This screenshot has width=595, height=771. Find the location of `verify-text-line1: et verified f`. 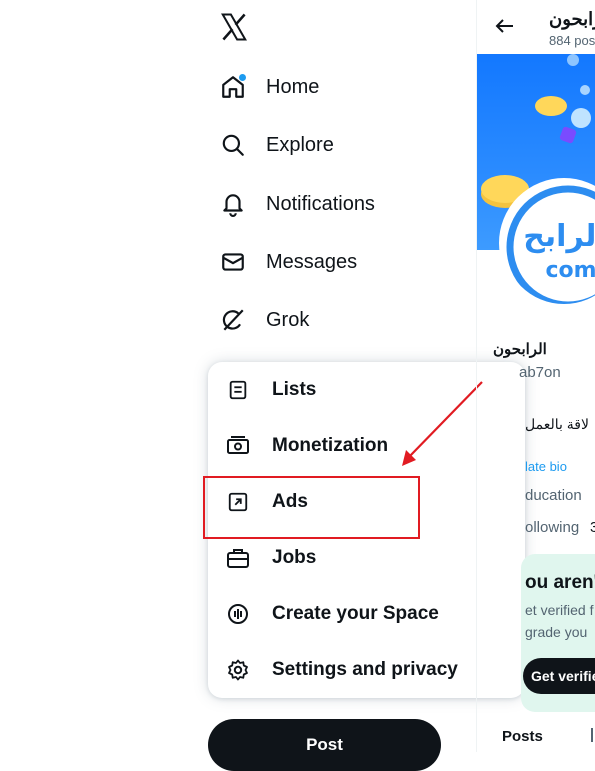

verify-text-line1: et verified f is located at coordinates (559, 610).